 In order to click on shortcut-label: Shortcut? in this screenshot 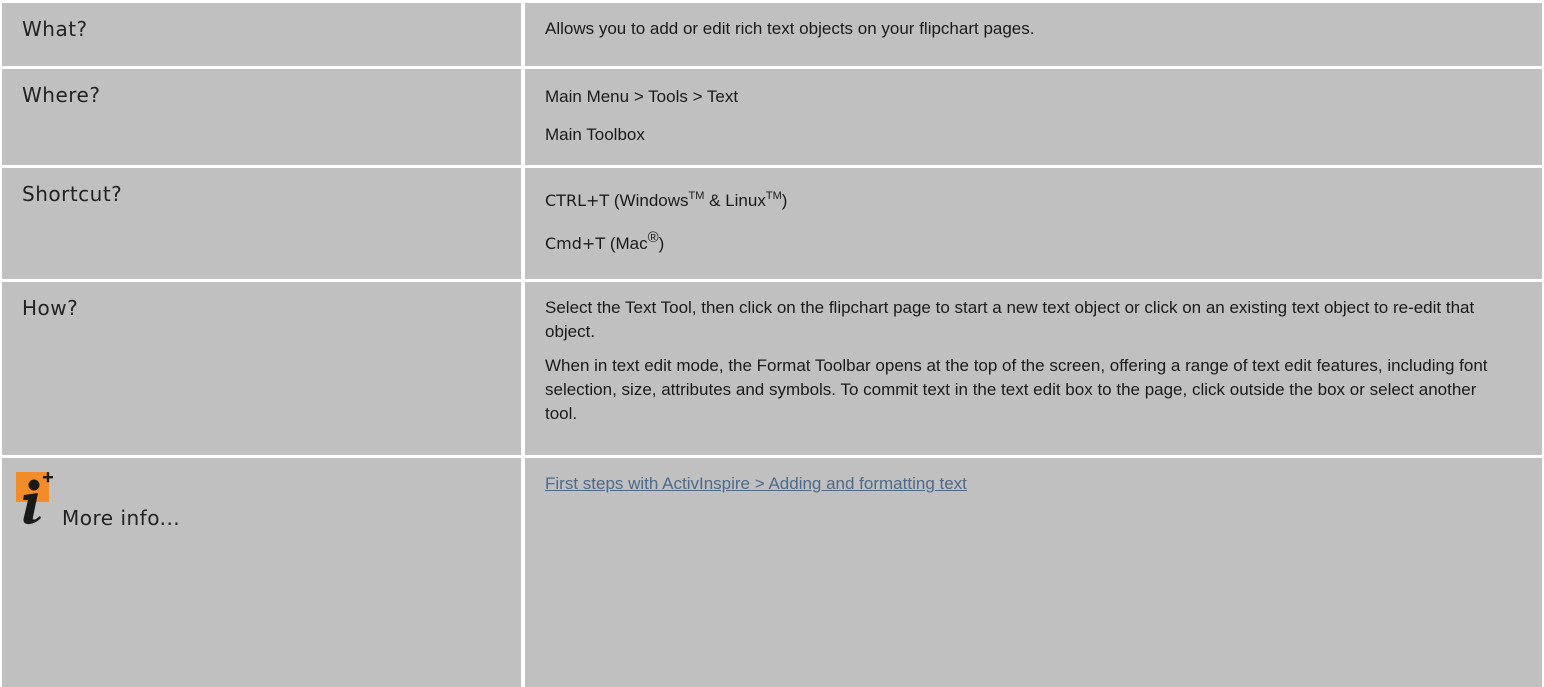, I will do `click(72, 194)`.